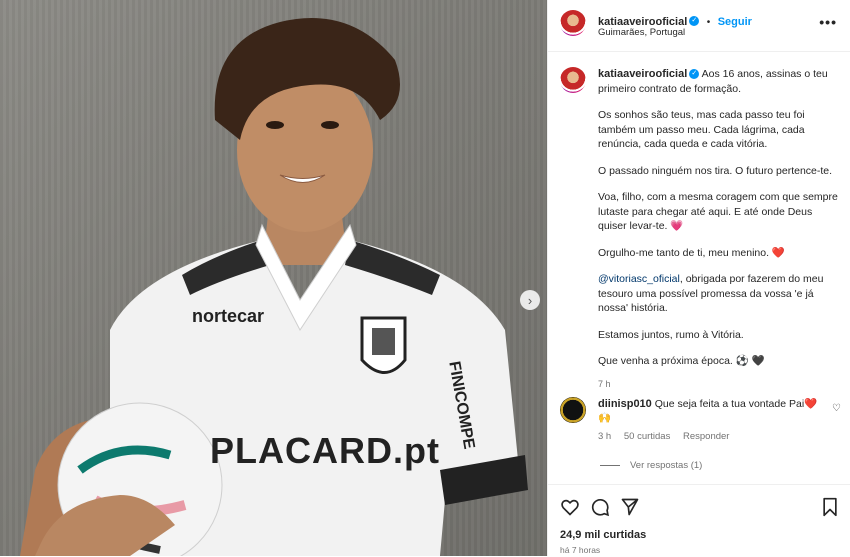 The height and width of the screenshot is (557, 850). I want to click on like-heart-icon, so click(570, 507).